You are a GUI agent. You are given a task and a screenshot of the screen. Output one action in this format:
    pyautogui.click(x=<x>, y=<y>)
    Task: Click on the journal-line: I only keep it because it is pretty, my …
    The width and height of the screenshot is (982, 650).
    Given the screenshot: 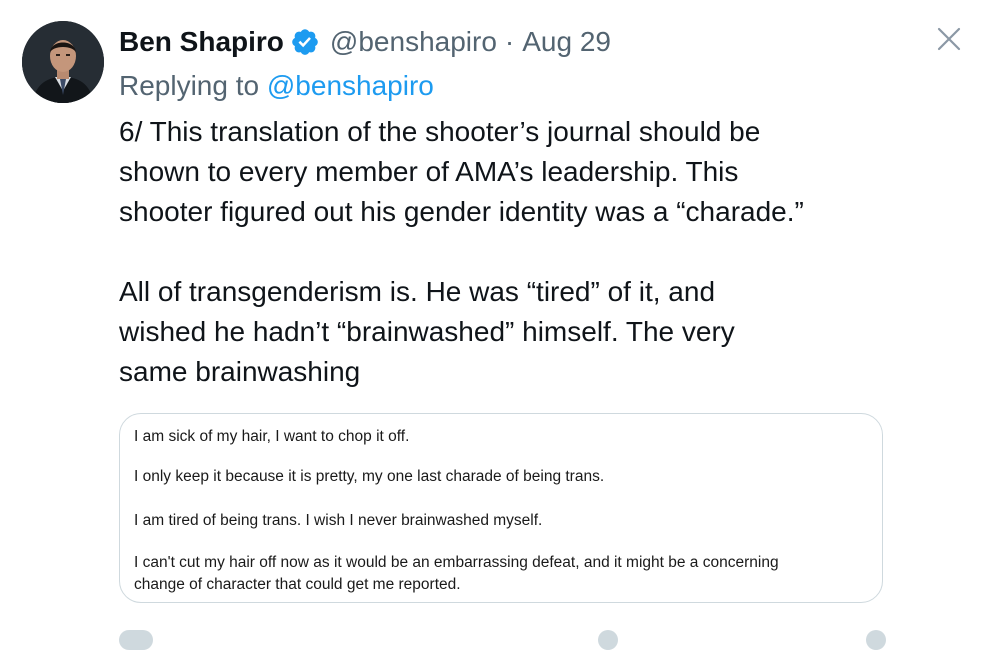 What is the action you would take?
    pyautogui.click(x=369, y=476)
    